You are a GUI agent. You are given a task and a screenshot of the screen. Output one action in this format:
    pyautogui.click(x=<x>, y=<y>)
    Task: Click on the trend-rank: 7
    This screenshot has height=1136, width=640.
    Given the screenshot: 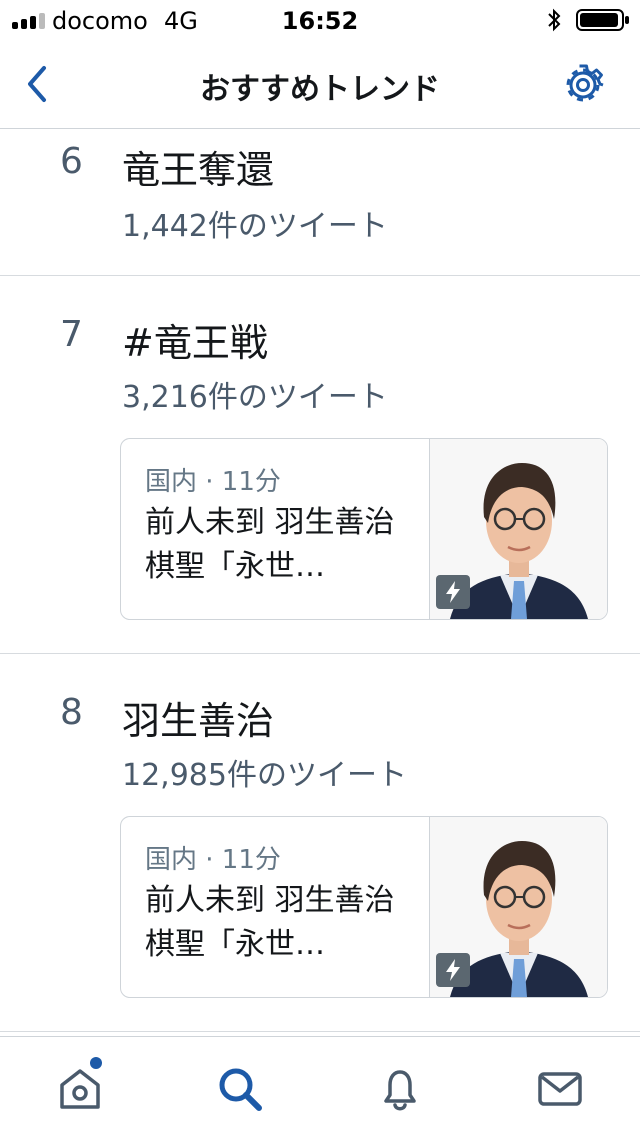 What is the action you would take?
    pyautogui.click(x=71, y=334)
    